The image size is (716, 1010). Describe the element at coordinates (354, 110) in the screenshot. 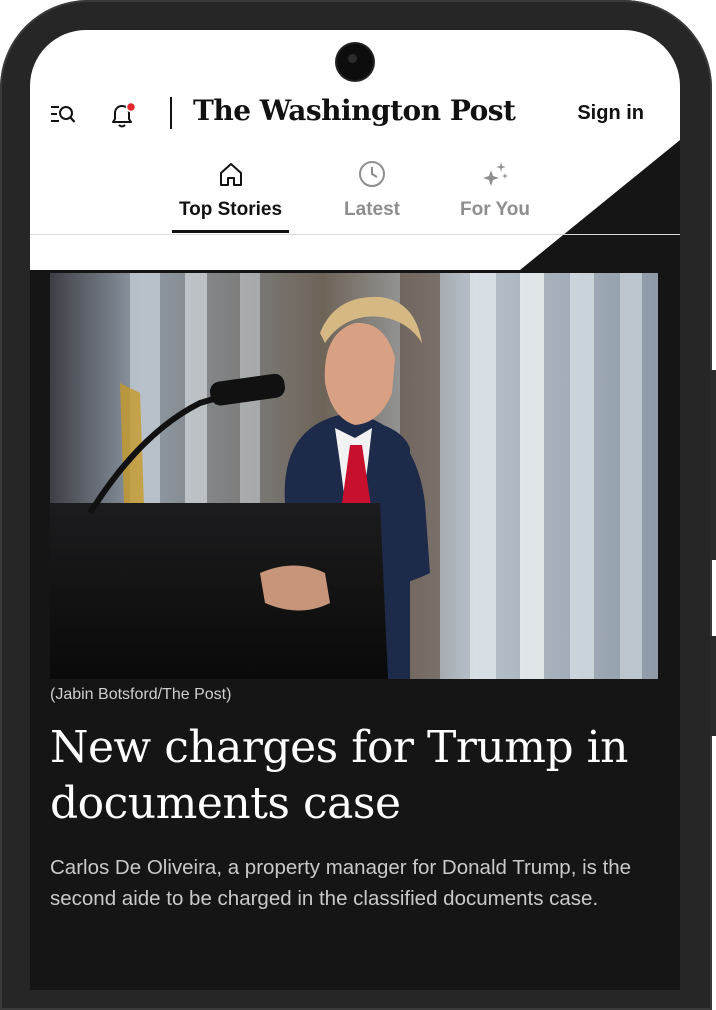

I see `site-logo: The Washington Post` at that location.